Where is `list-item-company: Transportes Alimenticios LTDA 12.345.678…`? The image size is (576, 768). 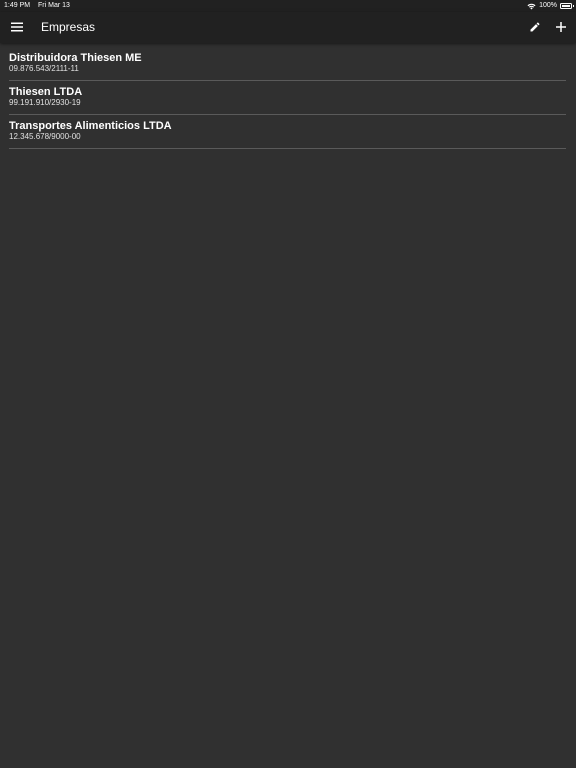
list-item-company: Transportes Alimenticios LTDA 12.345.678… is located at coordinates (287, 132).